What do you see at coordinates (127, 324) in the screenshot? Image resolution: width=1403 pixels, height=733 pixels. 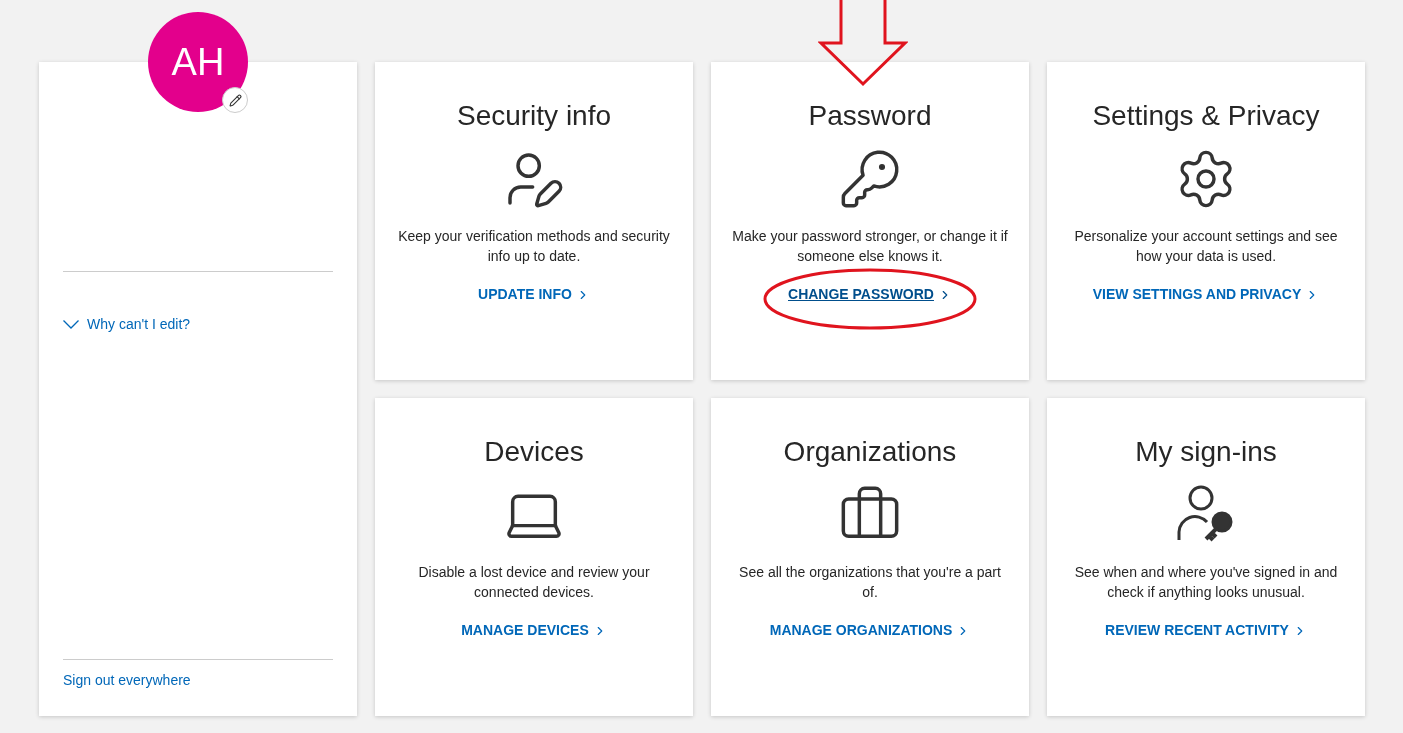 I see `why-cant-i-edit-link: Why can't I edit?` at bounding box center [127, 324].